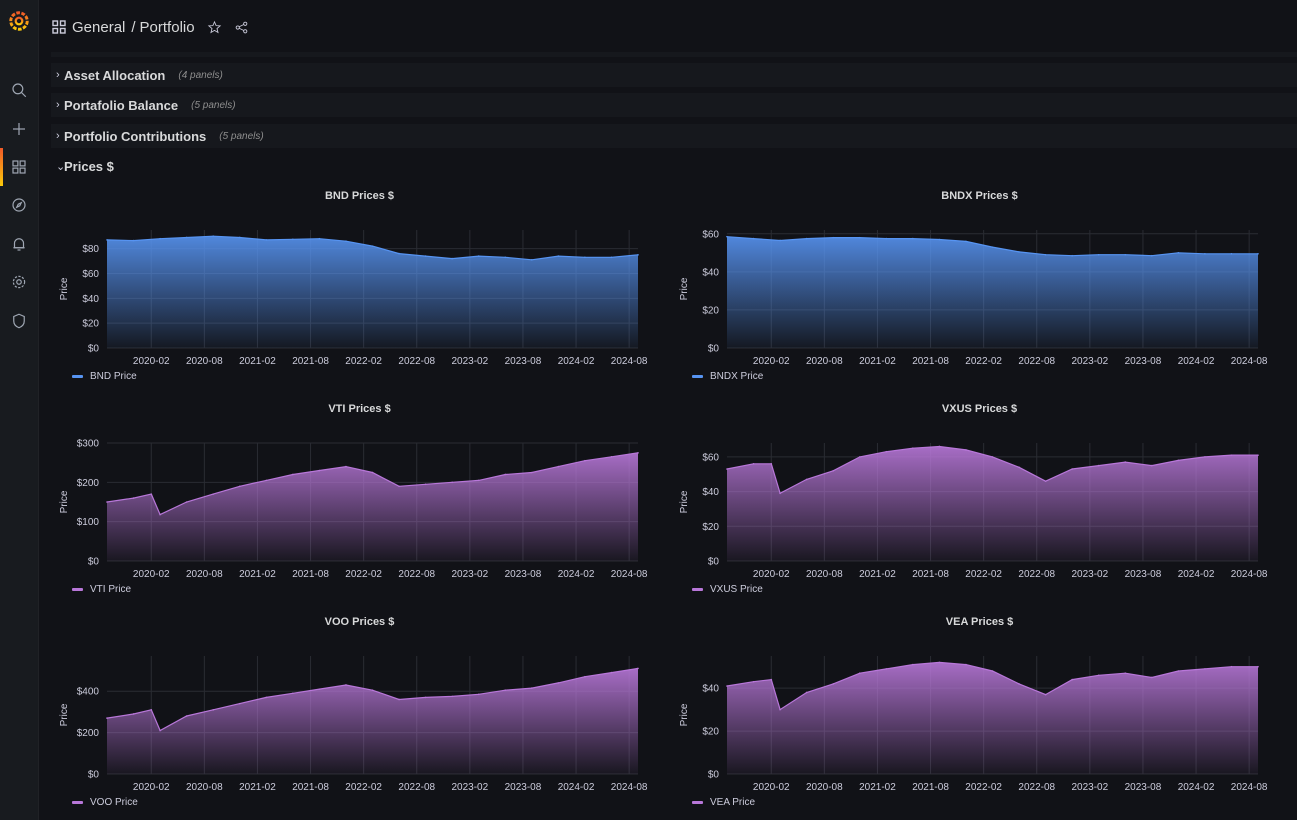 The width and height of the screenshot is (1297, 820). I want to click on x-tick-label: 2021-08, so click(930, 361).